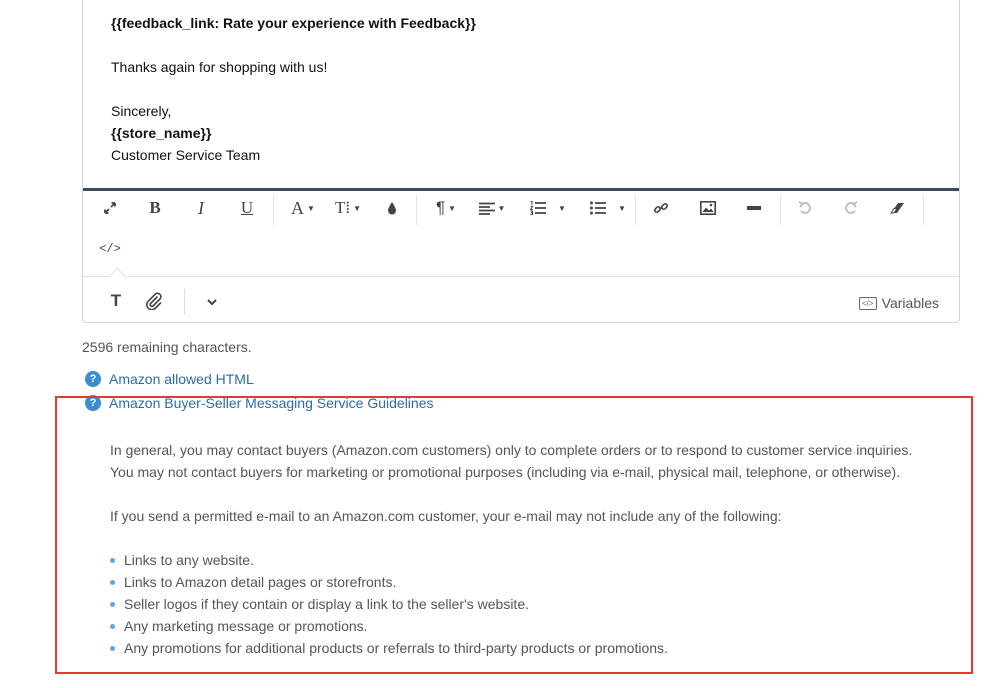 This screenshot has height=688, width=1002. Describe the element at coordinates (184, 302) in the screenshot. I see `bottom-separator` at that location.